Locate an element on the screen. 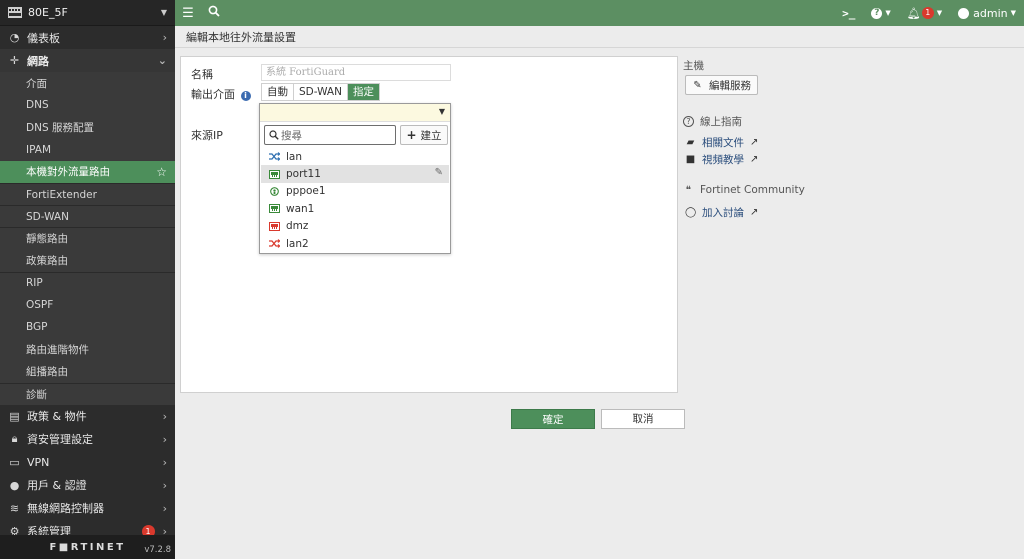 Image resolution: width=1024 pixels, height=559 pixels. sidebar-item-policy-objects: ▤ 政策 & 物件 › is located at coordinates (87, 416).